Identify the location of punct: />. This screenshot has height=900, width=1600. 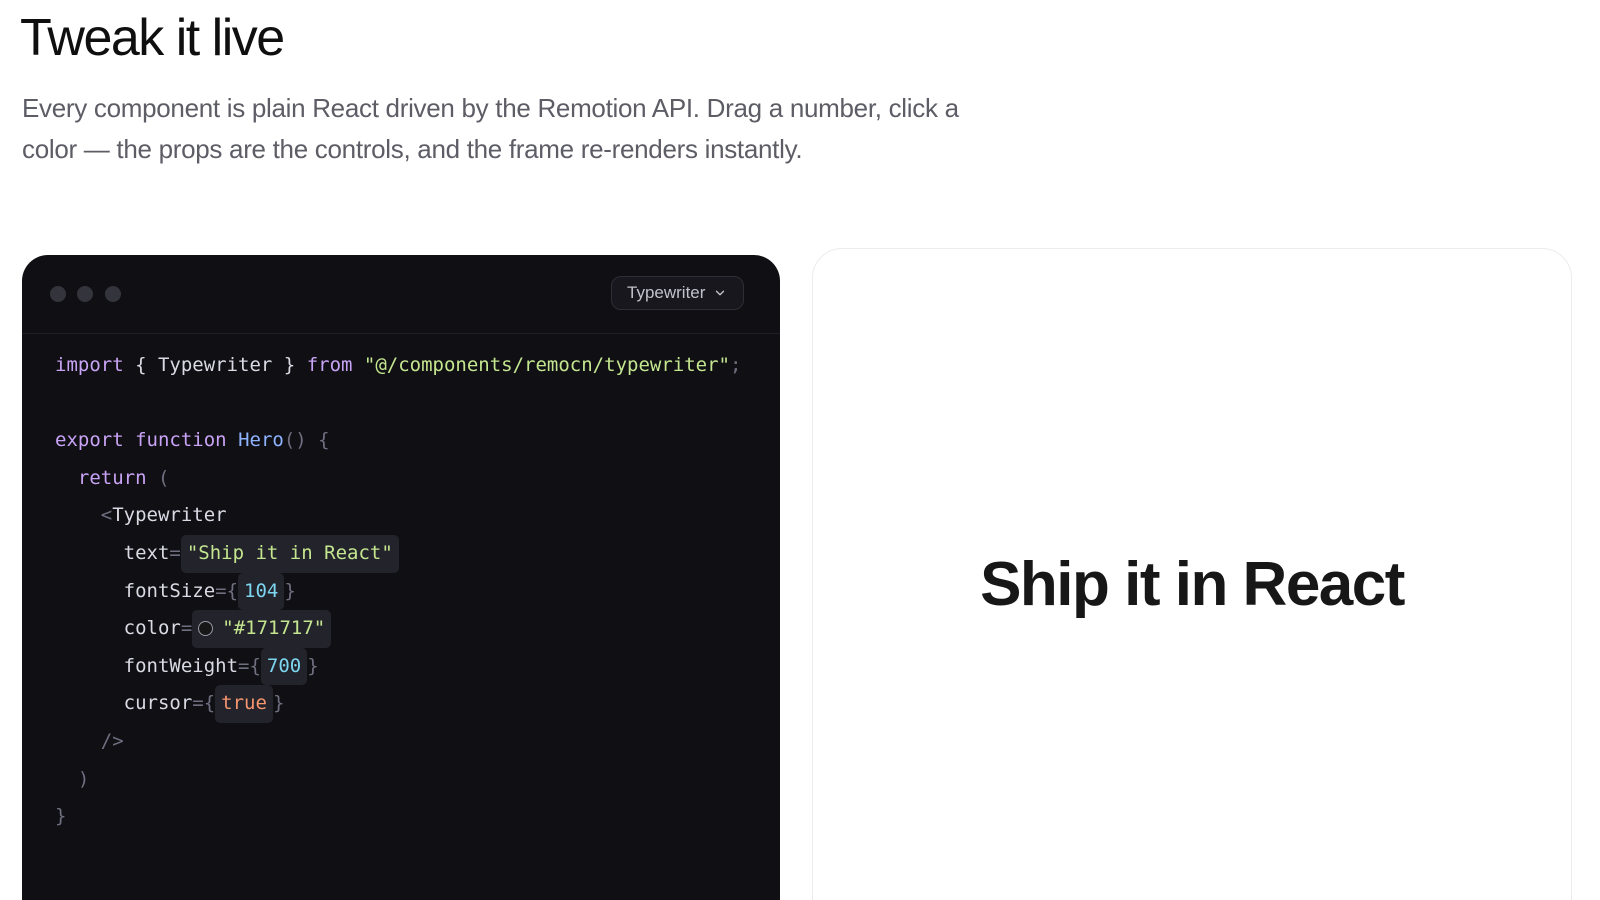
(112, 740).